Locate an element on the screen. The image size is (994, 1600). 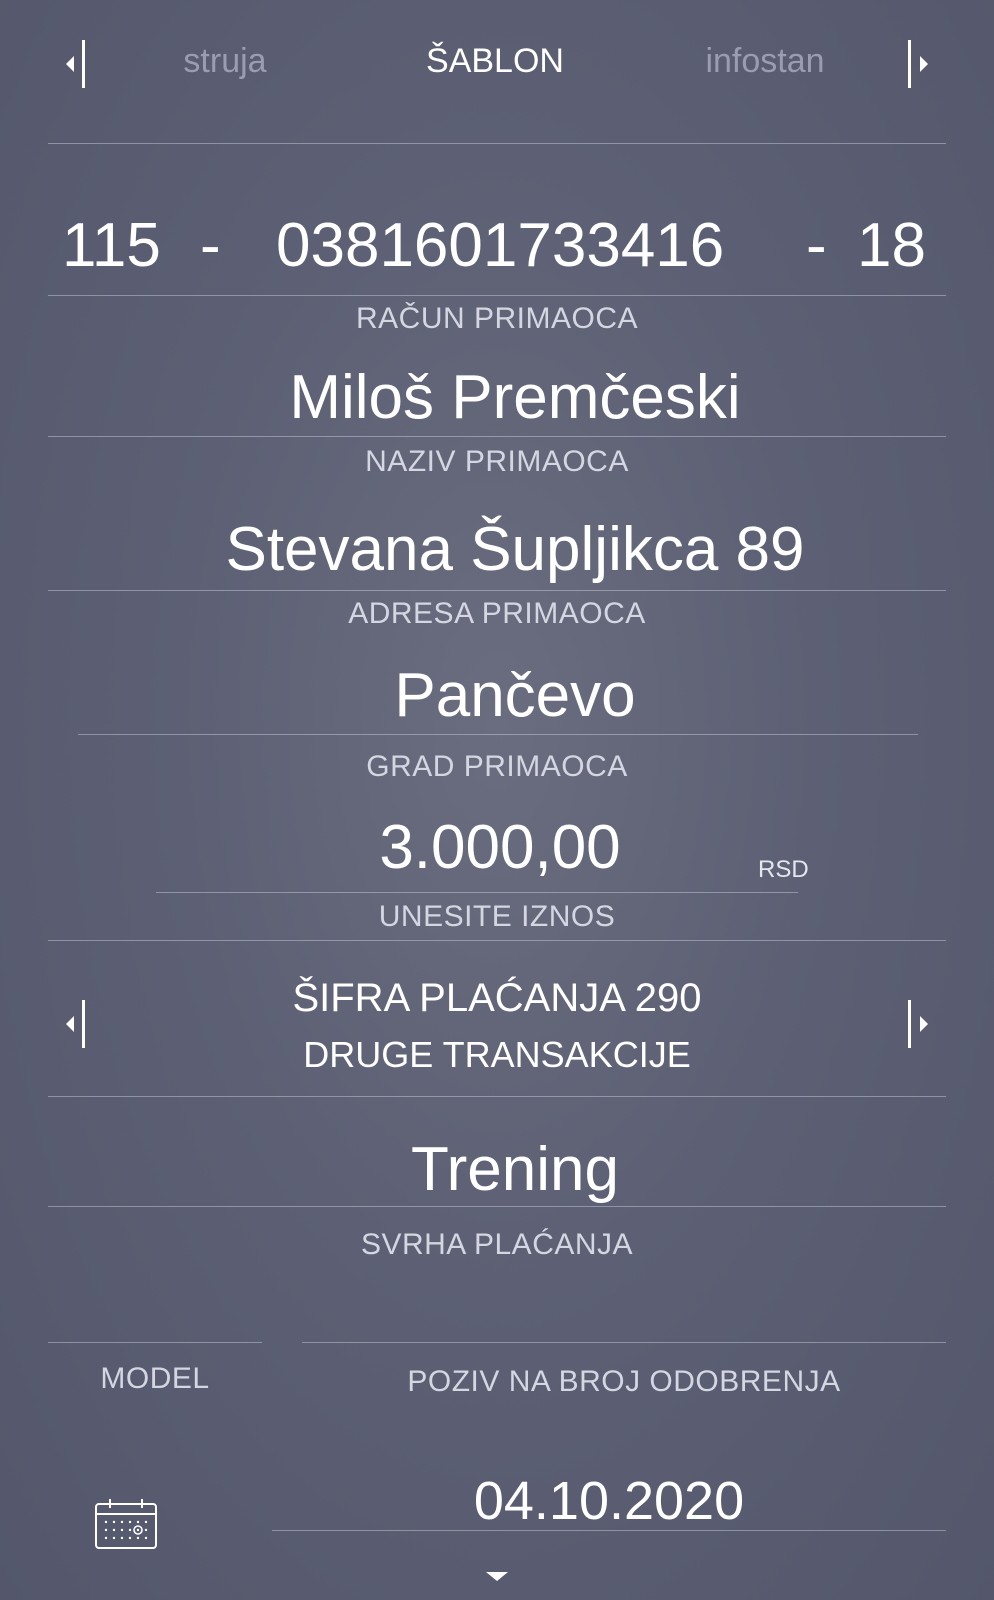
tab-struja: struja is located at coordinates (225, 61).